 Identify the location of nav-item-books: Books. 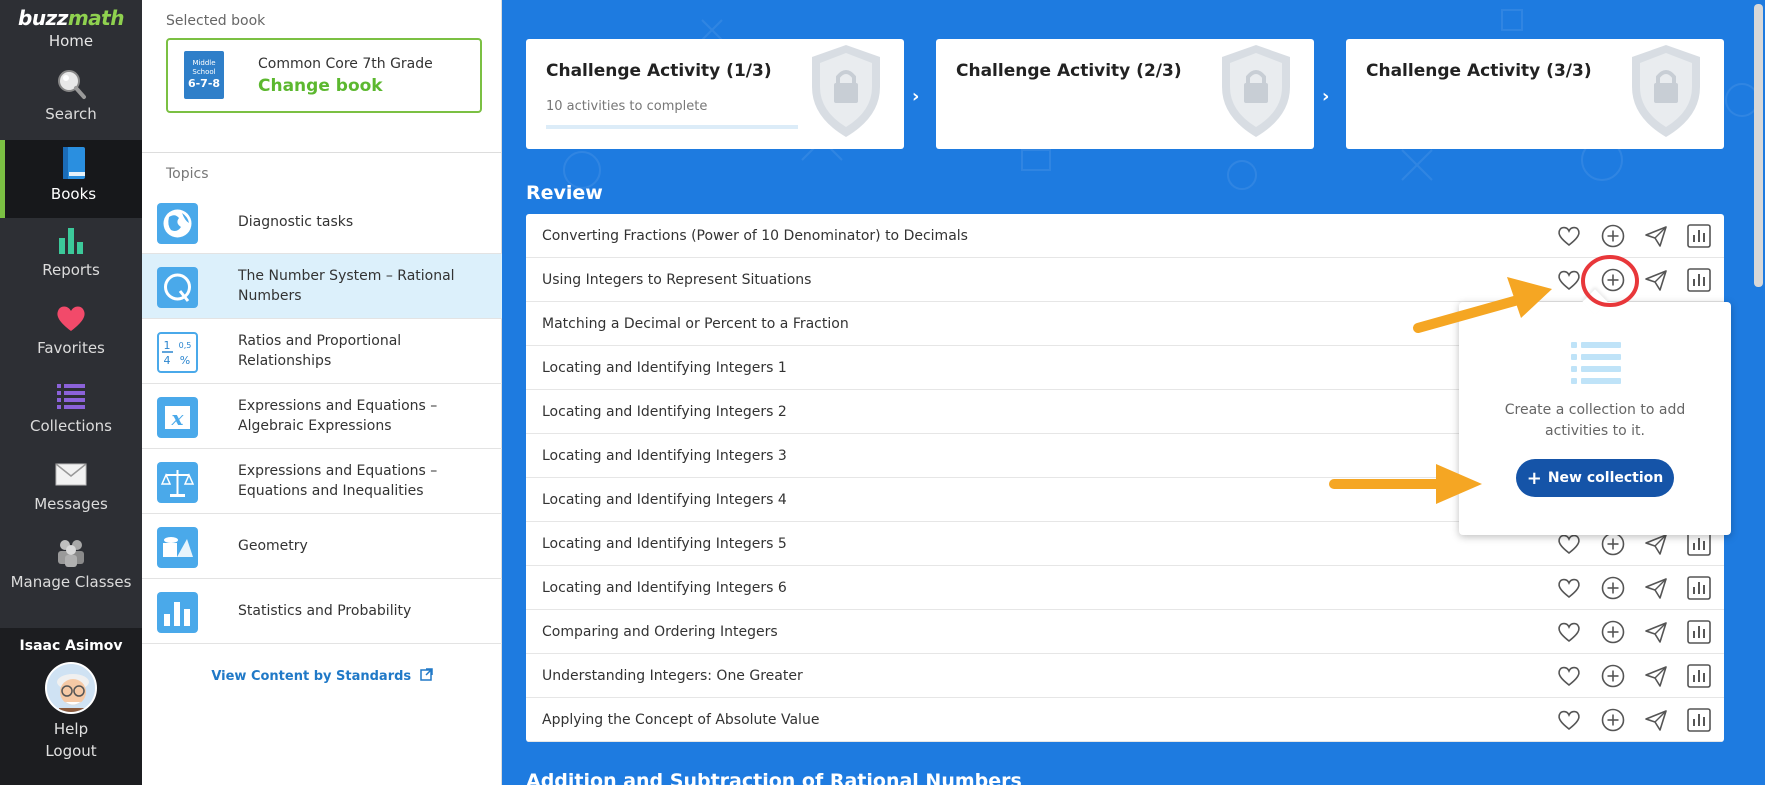
(71, 179).